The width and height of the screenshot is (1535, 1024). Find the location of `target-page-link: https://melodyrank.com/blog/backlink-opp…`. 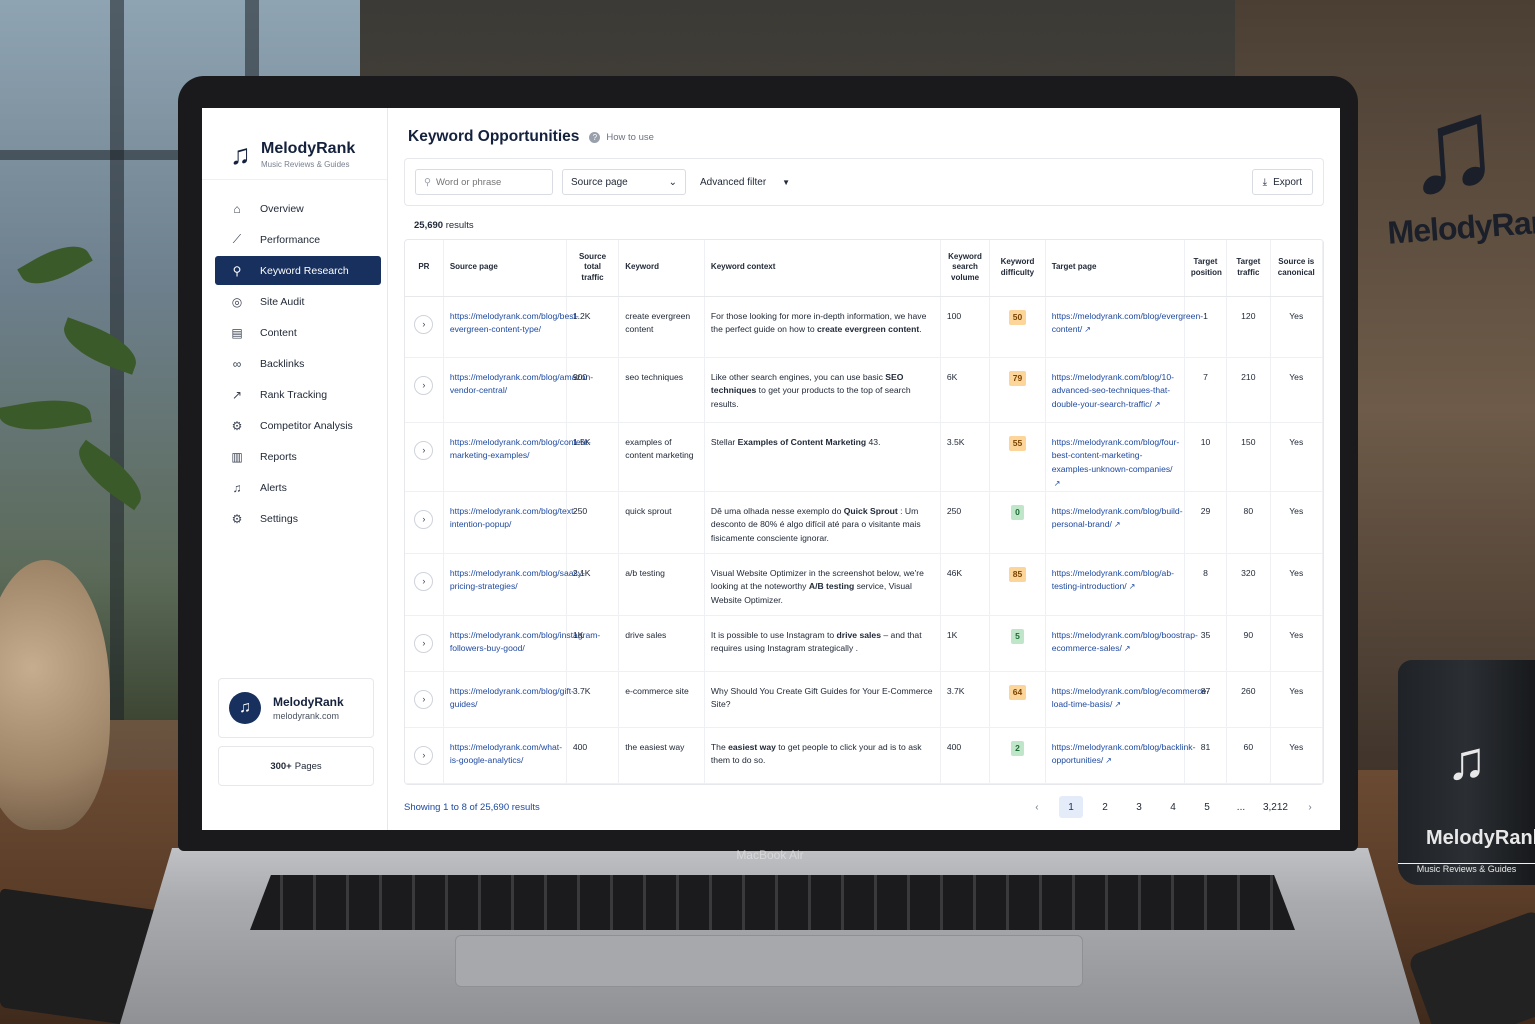

target-page-link: https://melodyrank.com/blog/backlink-opp… is located at coordinates (1124, 754).